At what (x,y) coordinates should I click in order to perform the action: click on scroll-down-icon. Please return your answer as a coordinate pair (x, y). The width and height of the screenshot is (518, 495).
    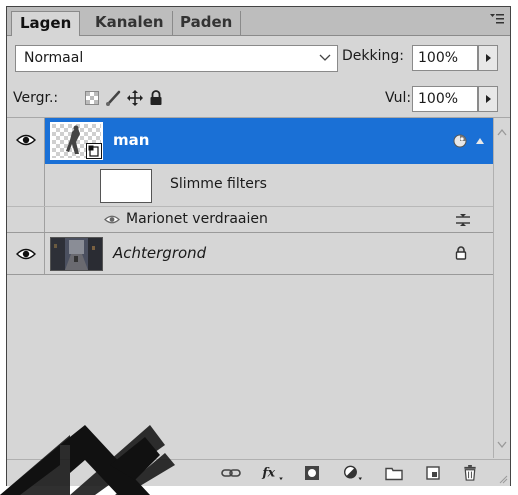
    Looking at the image, I should click on (502, 445).